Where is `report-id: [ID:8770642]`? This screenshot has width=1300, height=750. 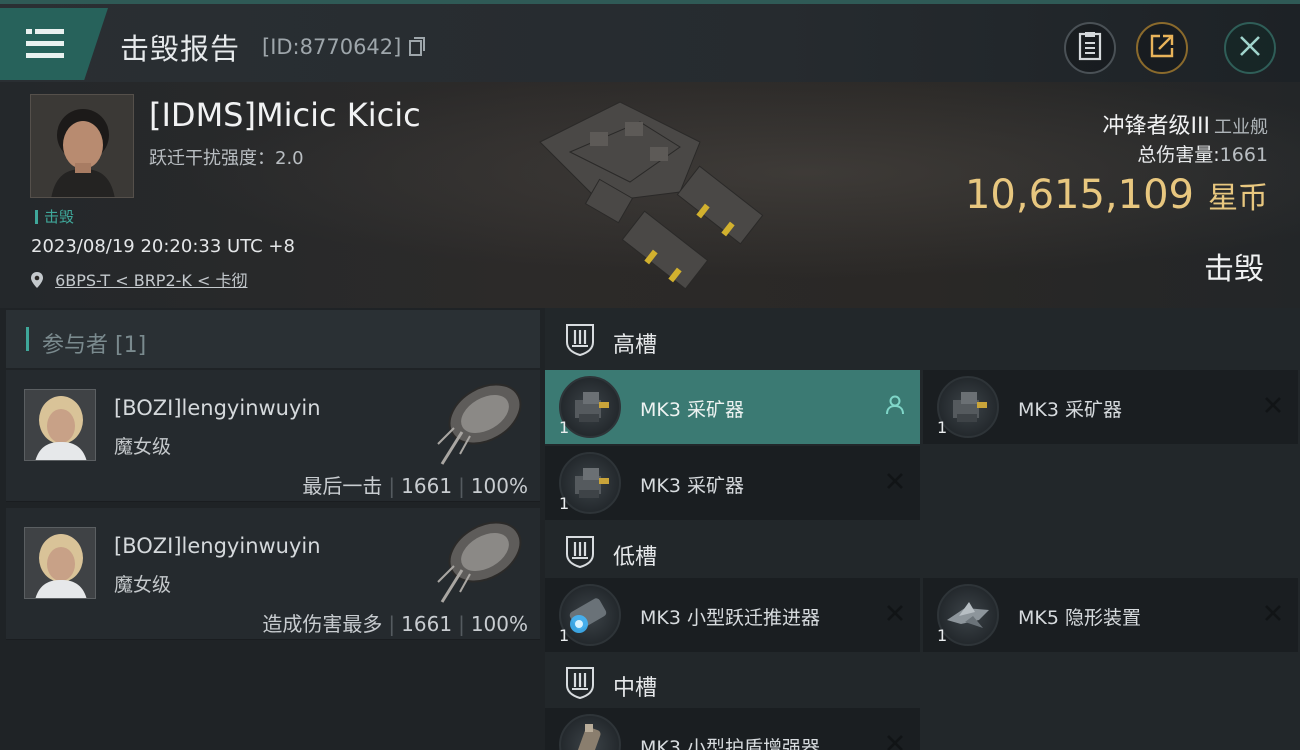
report-id: [ID:8770642] is located at coordinates (344, 48).